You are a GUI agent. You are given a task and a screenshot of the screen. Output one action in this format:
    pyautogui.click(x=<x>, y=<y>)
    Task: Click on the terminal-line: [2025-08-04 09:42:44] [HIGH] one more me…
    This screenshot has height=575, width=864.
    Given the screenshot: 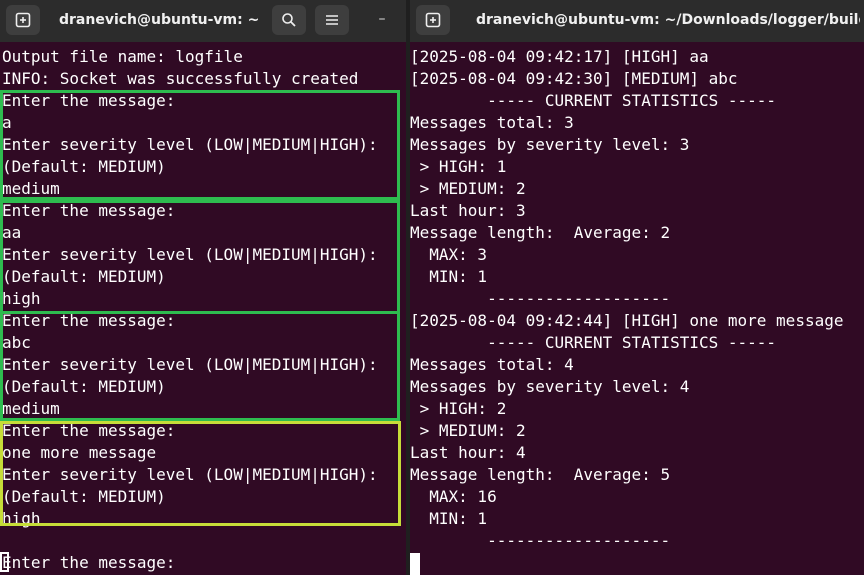 What is the action you would take?
    pyautogui.click(x=627, y=320)
    